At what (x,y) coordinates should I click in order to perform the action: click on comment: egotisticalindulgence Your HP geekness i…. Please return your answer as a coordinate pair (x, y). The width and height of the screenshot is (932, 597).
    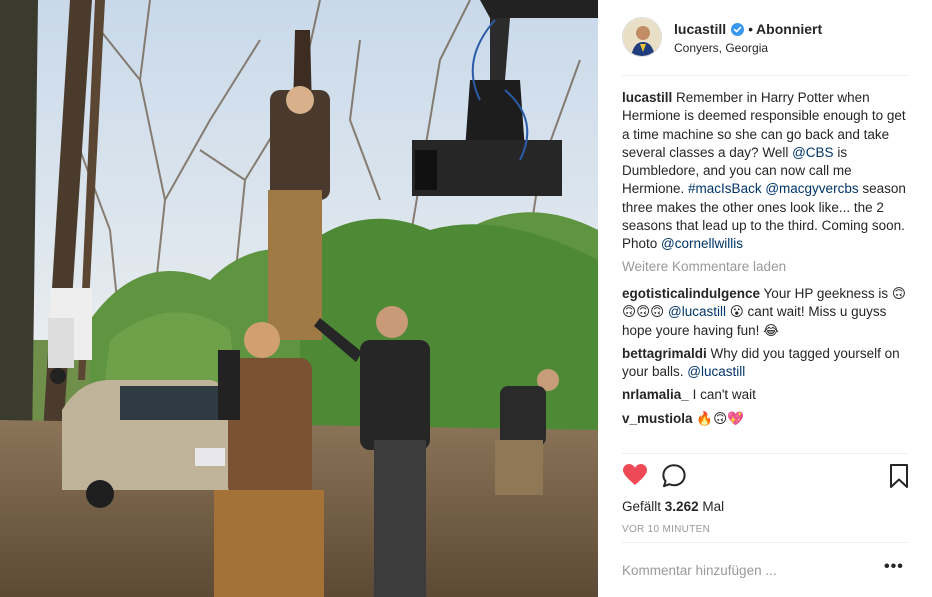
    Looking at the image, I should click on (767, 312).